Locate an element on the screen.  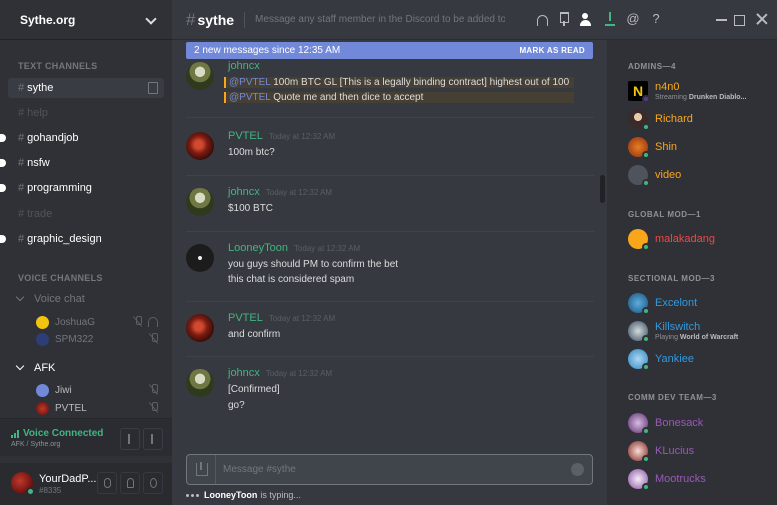
channel-graphic-design: # graphic_design is located at coordinates (82, 239).